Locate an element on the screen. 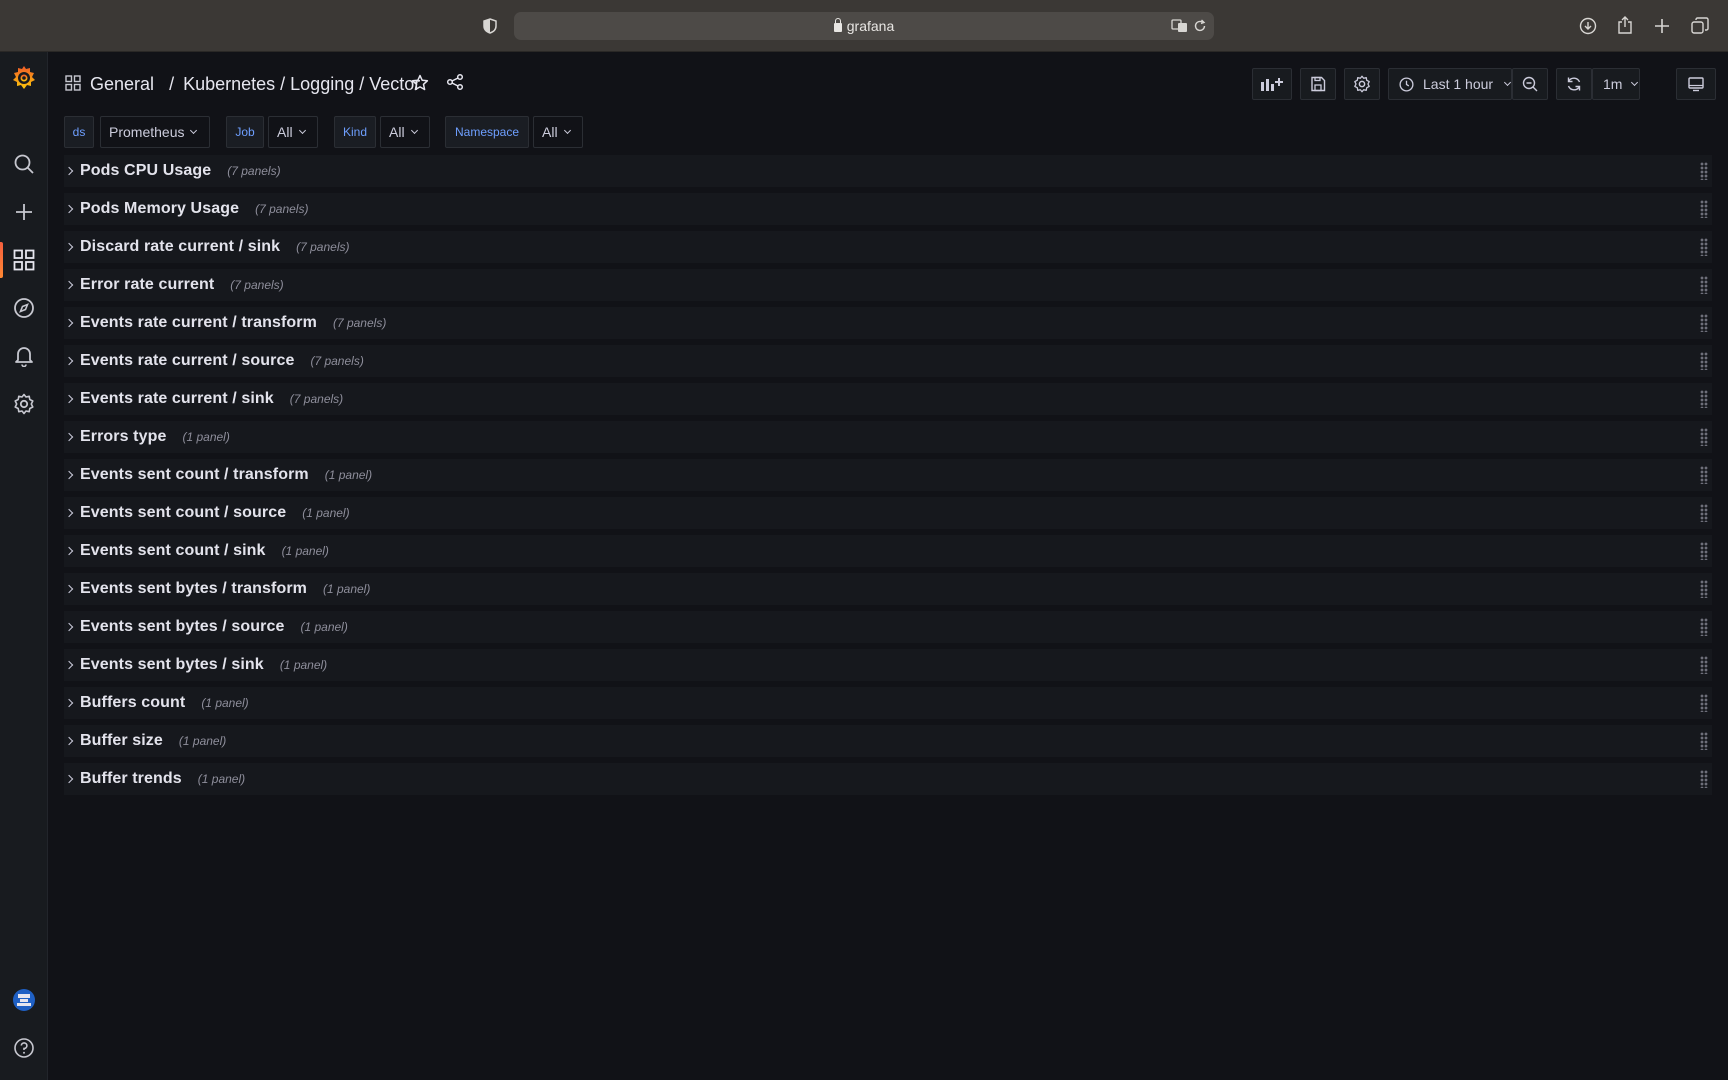 The height and width of the screenshot is (1080, 1728). row-title: Events sent bytes / source is located at coordinates (182, 627).